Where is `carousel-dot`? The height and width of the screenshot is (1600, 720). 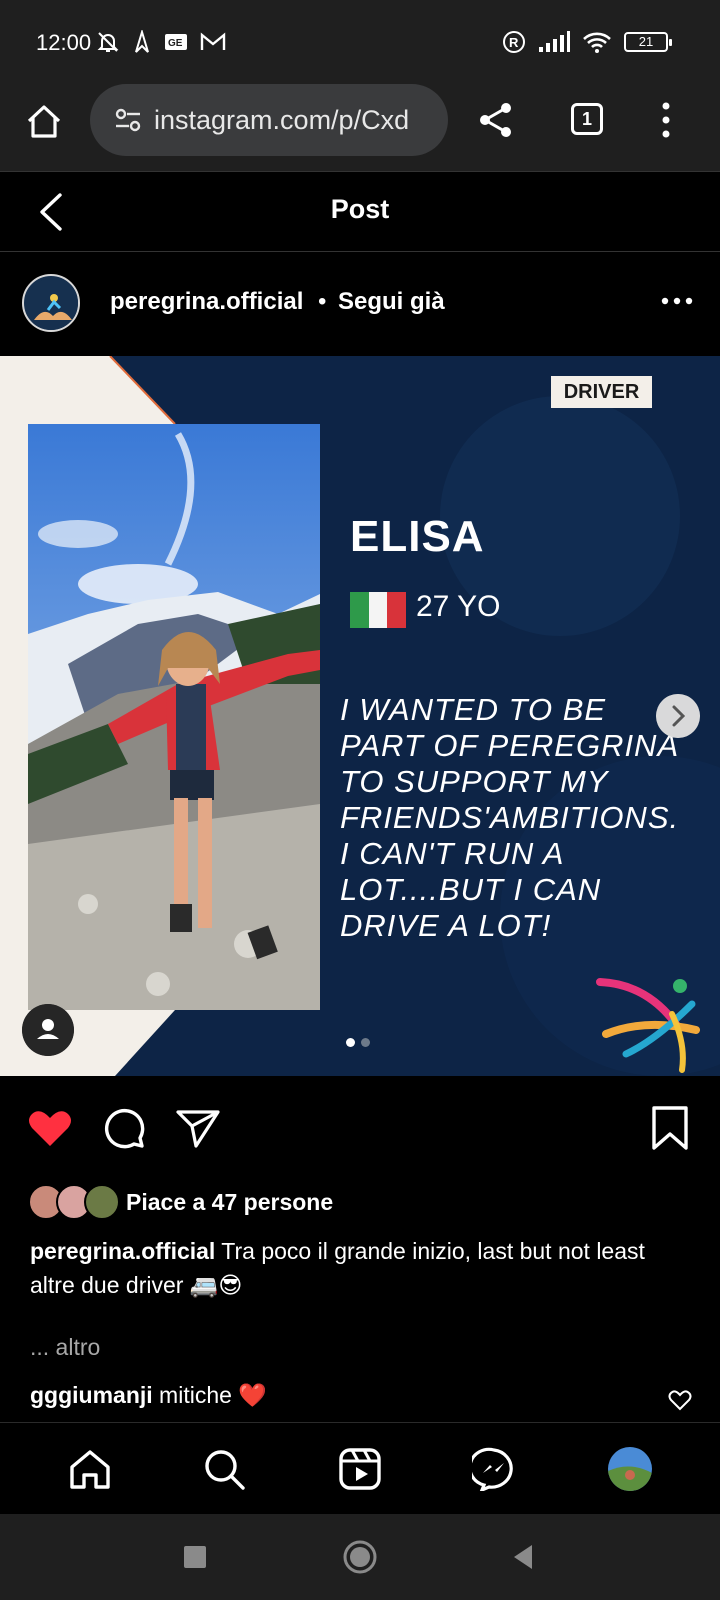 carousel-dot is located at coordinates (365, 1042).